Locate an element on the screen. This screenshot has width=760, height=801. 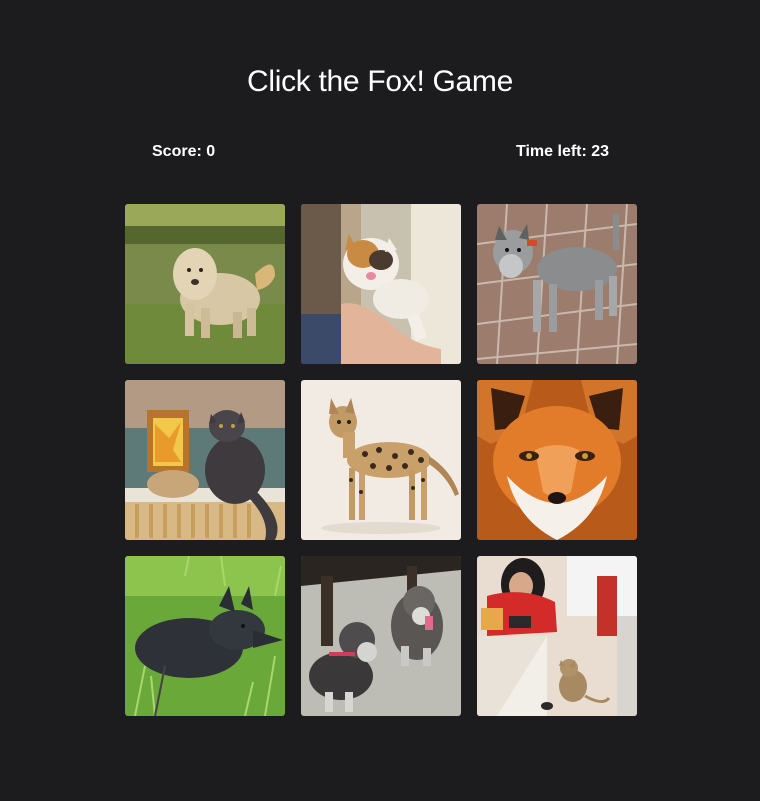
image-tile-black-dog-in-grass is located at coordinates (205, 636).